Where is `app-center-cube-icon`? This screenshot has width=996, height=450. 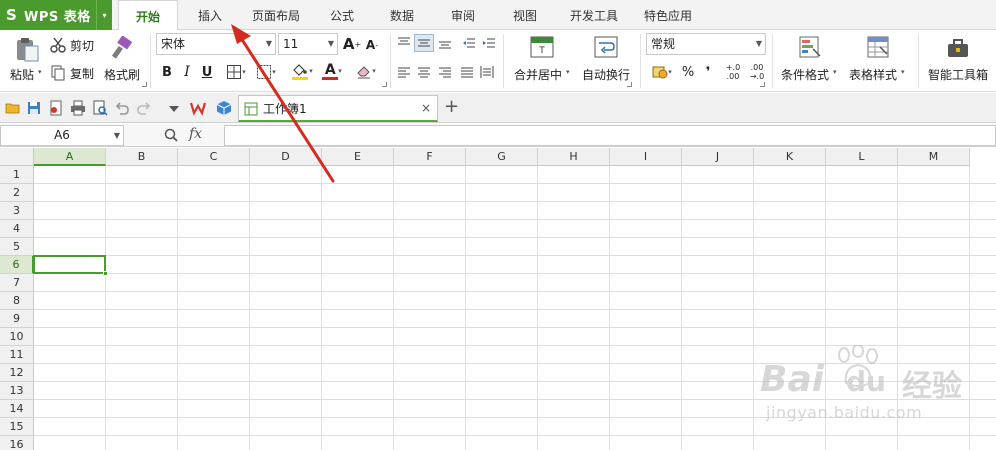
app-center-cube-icon is located at coordinates (224, 108).